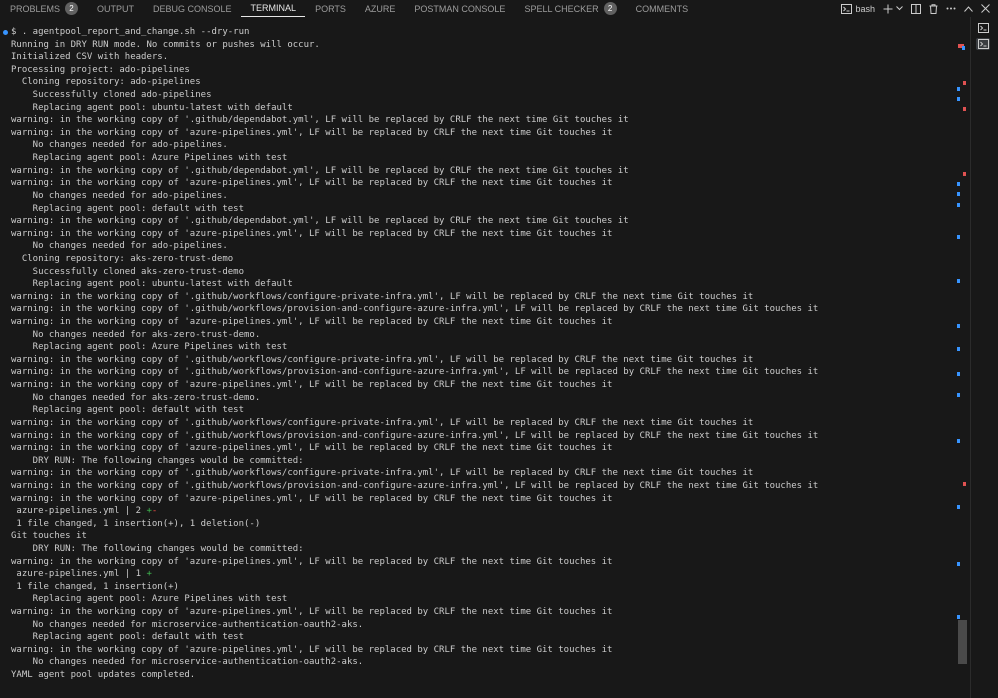  Describe the element at coordinates (330, 8) in the screenshot. I see `tab-ports: PORTS` at that location.